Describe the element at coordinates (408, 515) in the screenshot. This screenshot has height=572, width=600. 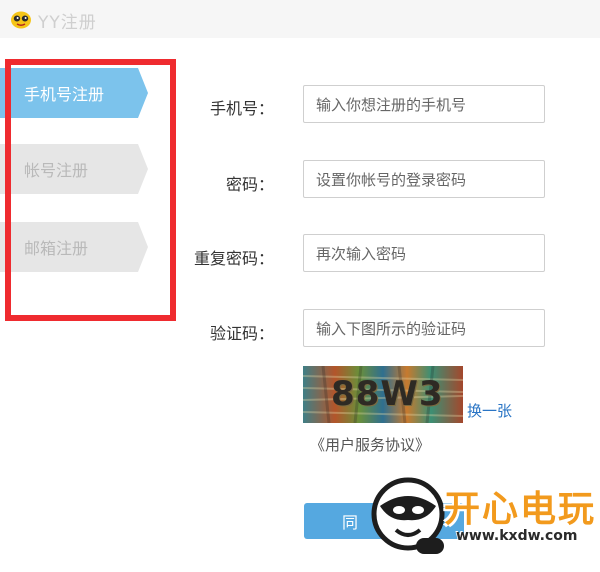
I see `mascot-icon` at that location.